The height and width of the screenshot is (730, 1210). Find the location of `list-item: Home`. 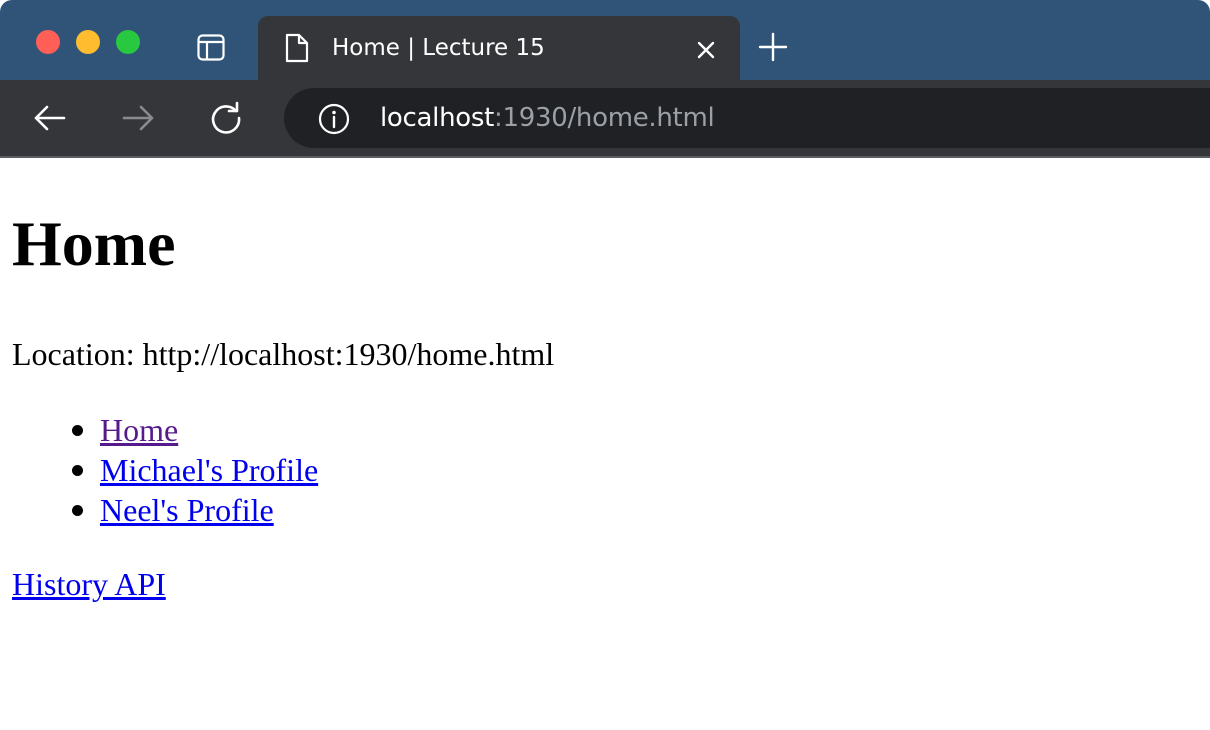

list-item: Home is located at coordinates (159, 430).